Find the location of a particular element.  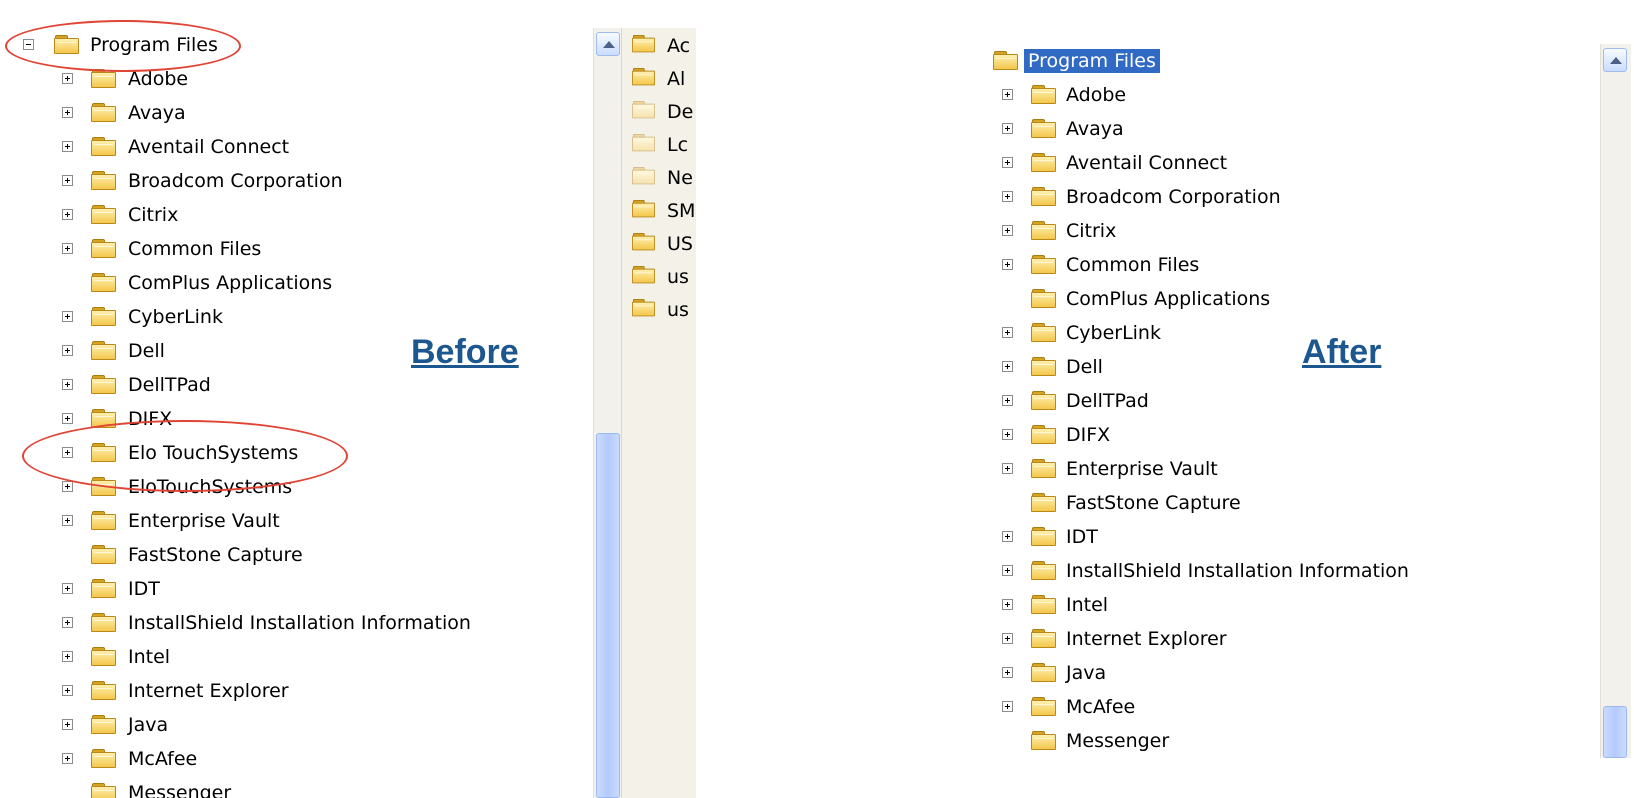

file-list-item: Ac is located at coordinates (659, 44).